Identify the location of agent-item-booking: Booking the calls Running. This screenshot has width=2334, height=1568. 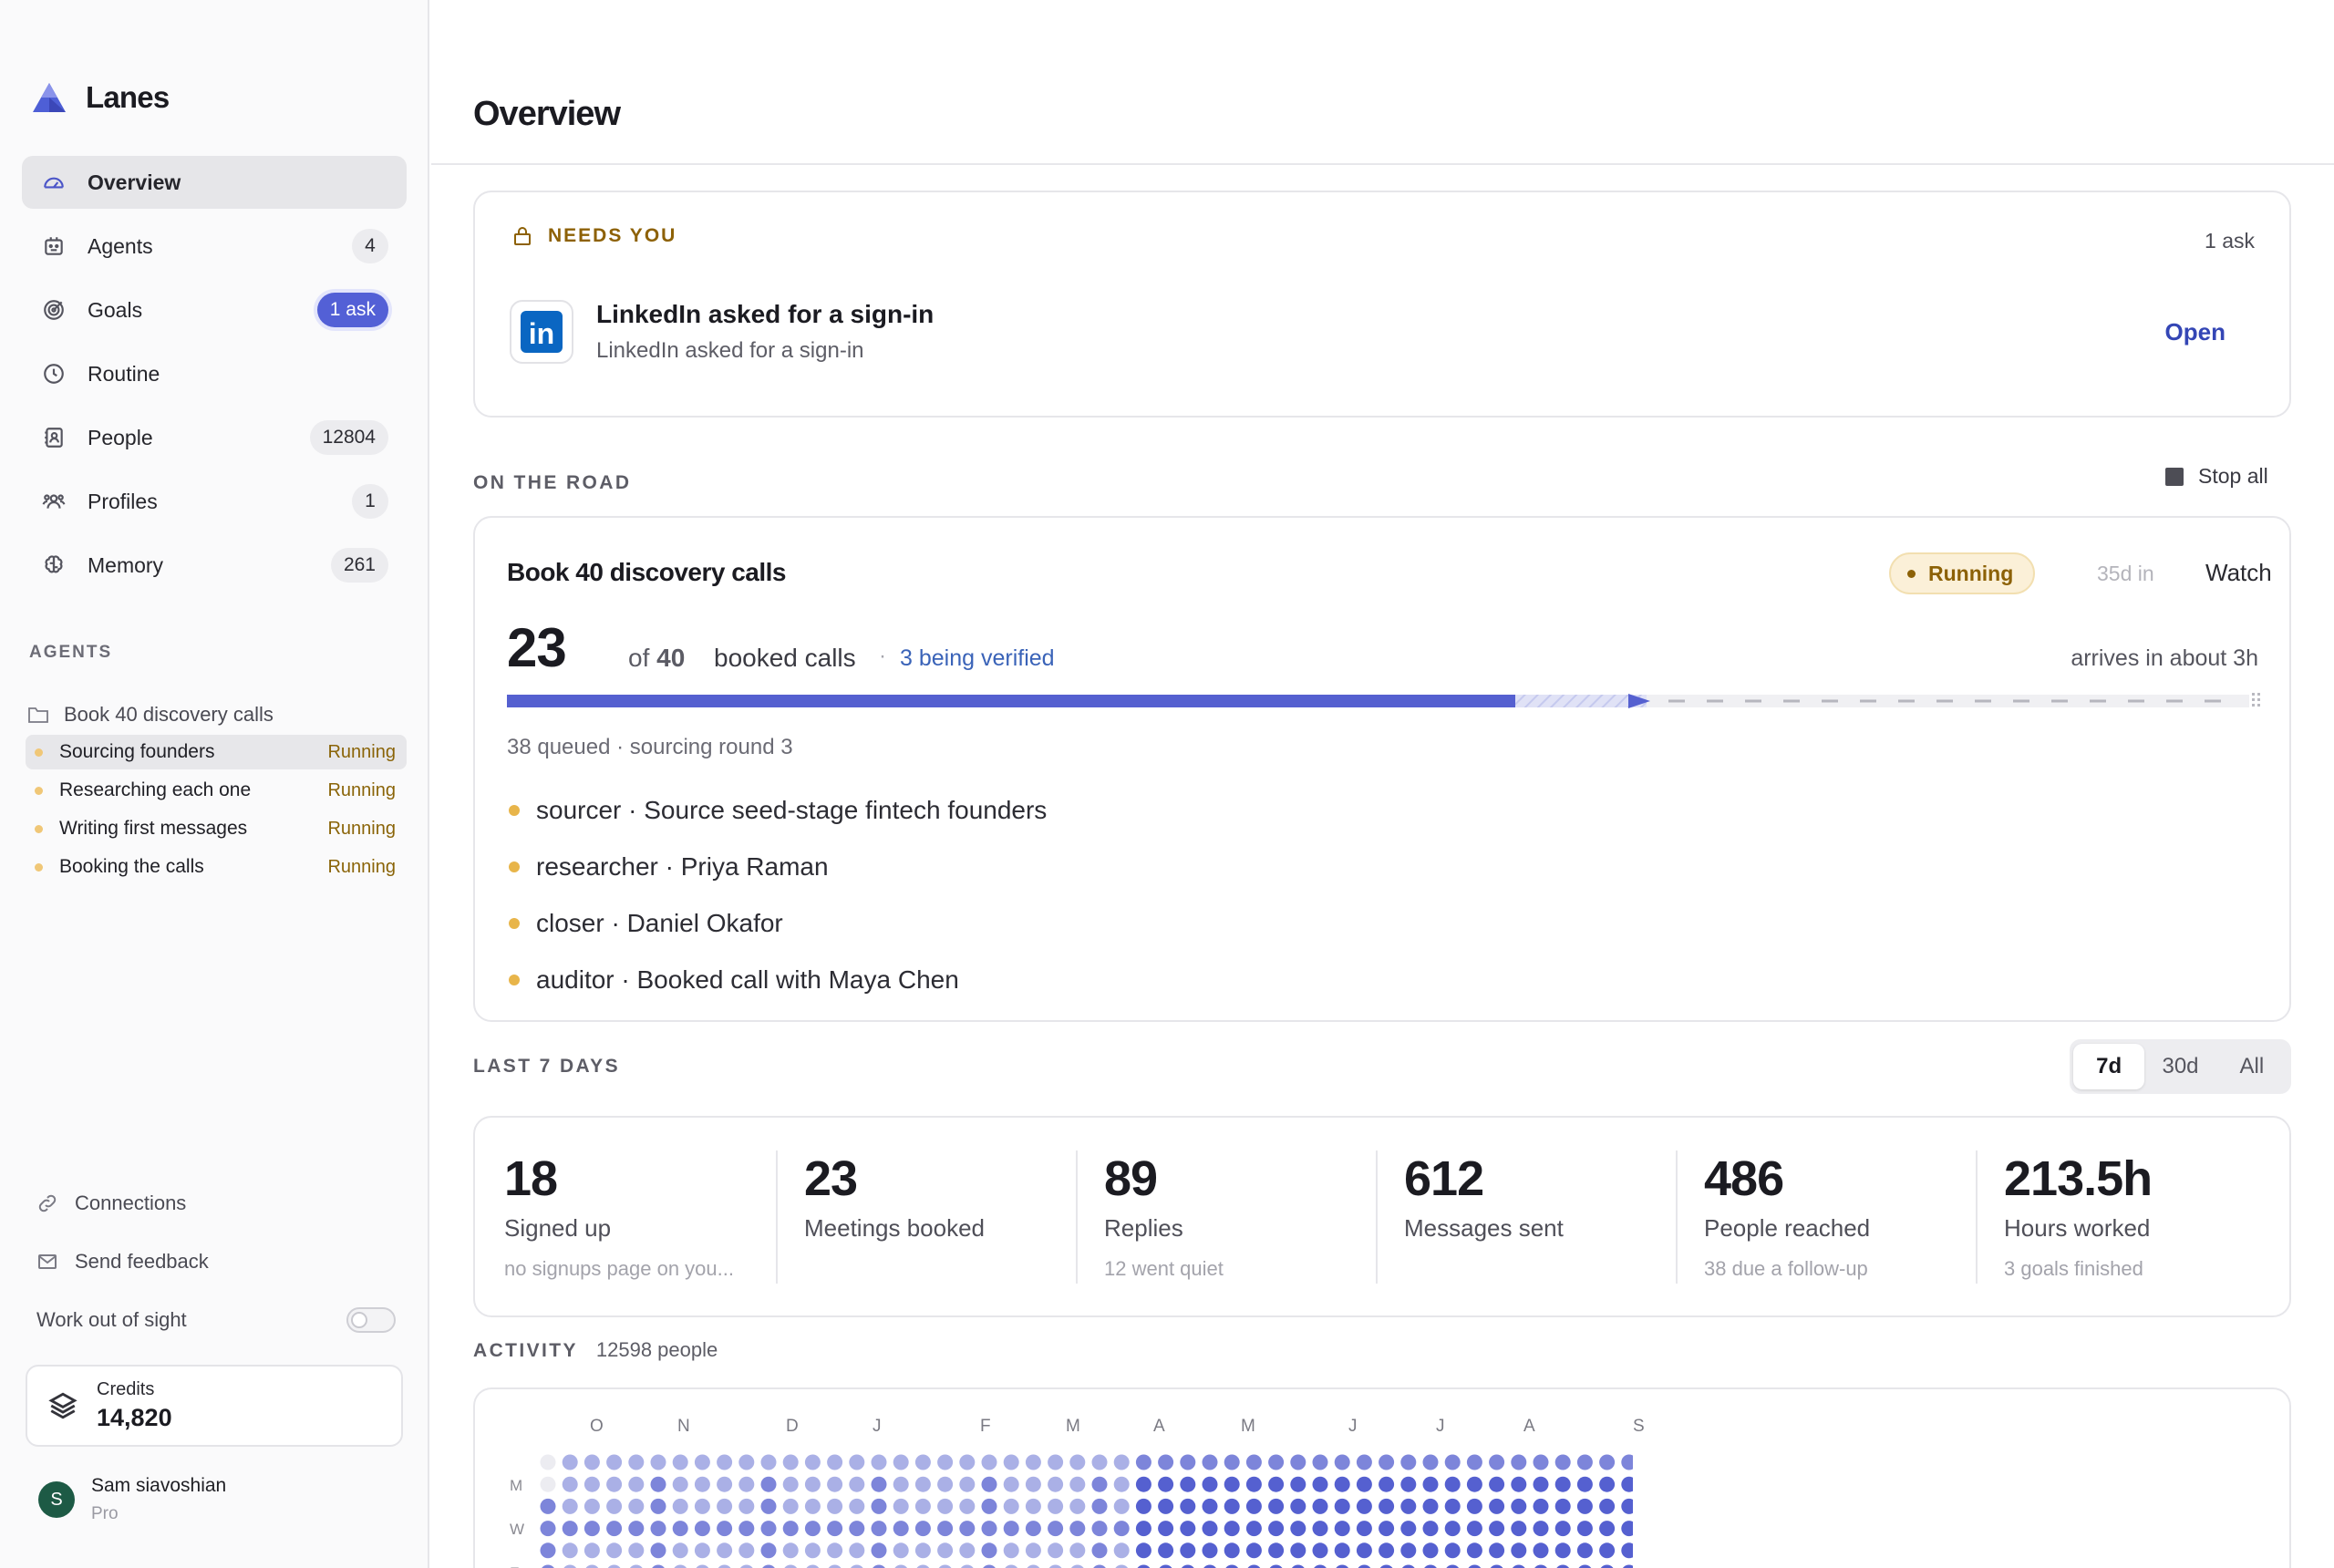
(217, 867).